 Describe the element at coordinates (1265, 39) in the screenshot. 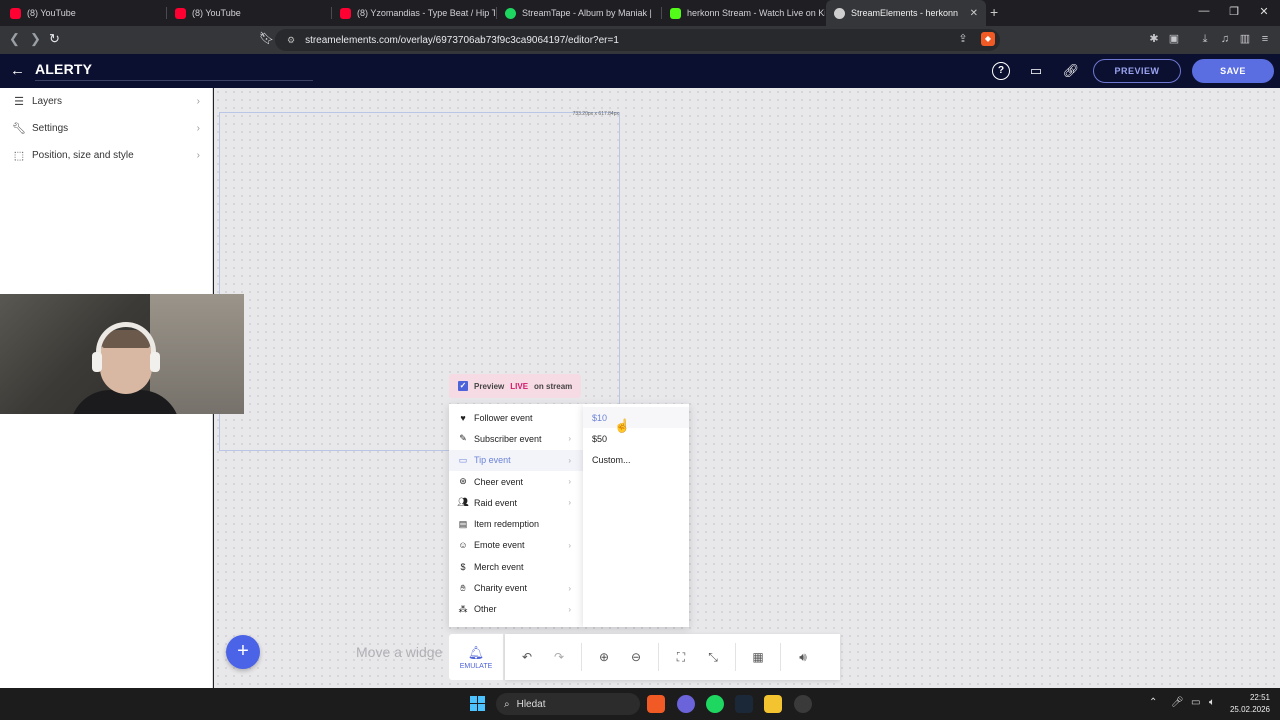

I see `menu-icon: ≡` at that location.